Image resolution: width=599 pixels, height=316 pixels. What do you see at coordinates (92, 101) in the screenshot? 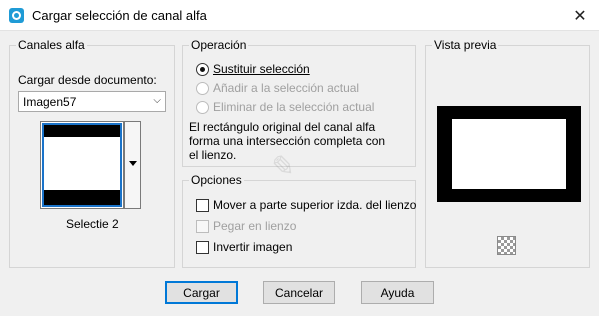
I see `document-select: Imagen57 ⌵` at bounding box center [92, 101].